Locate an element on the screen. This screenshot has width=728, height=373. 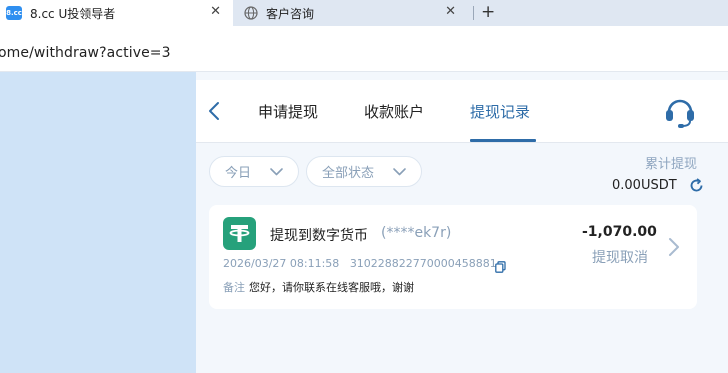
tab-withdraw-records: 提现记录 is located at coordinates (500, 111).